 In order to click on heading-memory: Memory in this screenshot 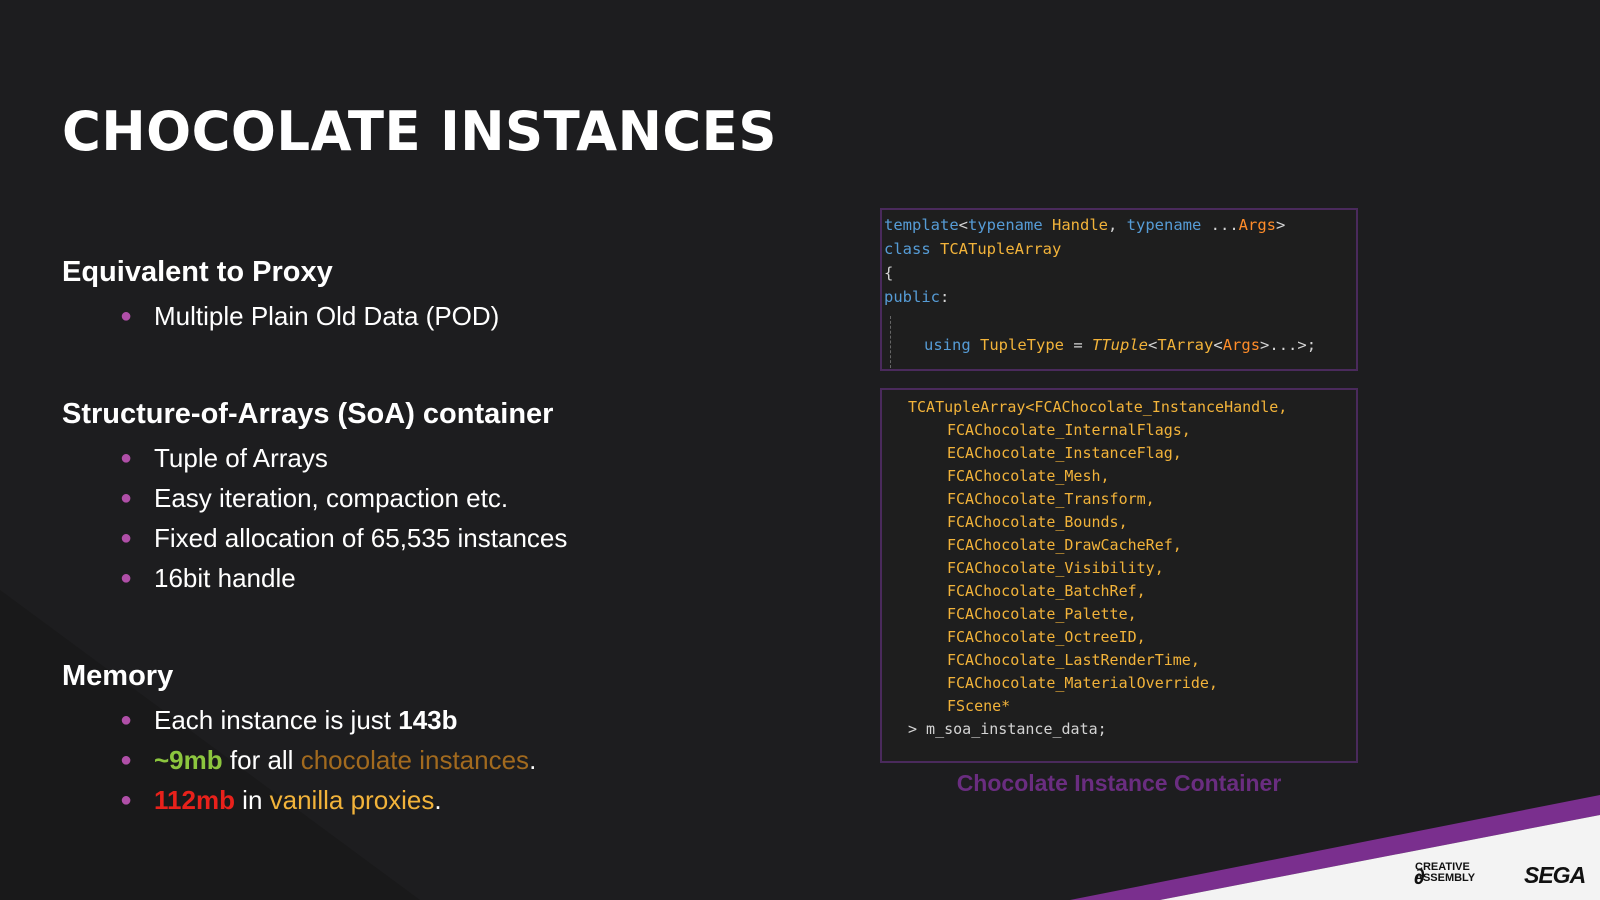, I will do `click(118, 676)`.